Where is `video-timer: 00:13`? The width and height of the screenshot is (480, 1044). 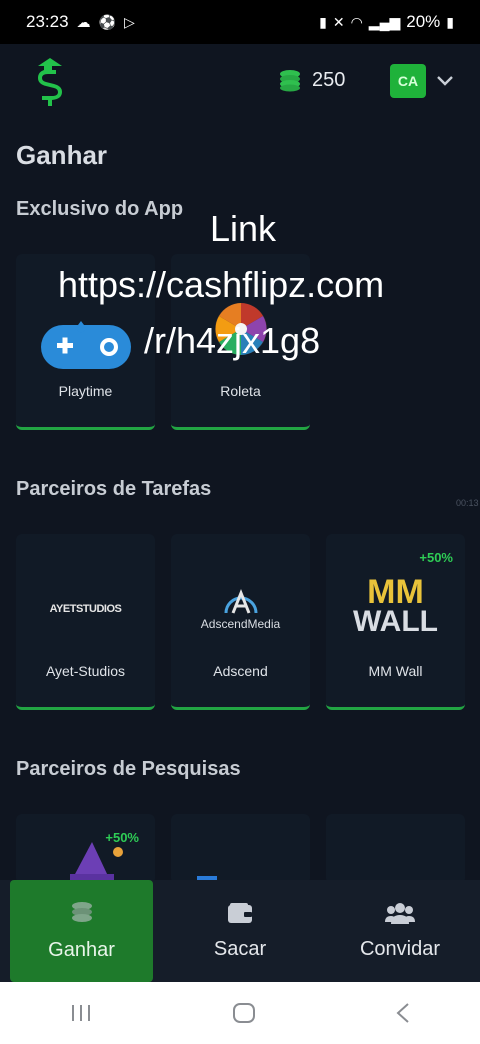
video-timer: 00:13 is located at coordinates (467, 503).